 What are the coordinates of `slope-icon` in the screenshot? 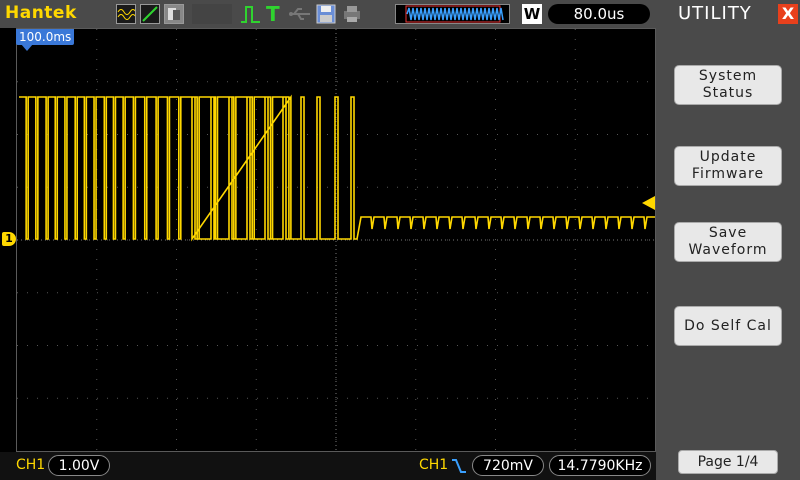 It's located at (150, 14).